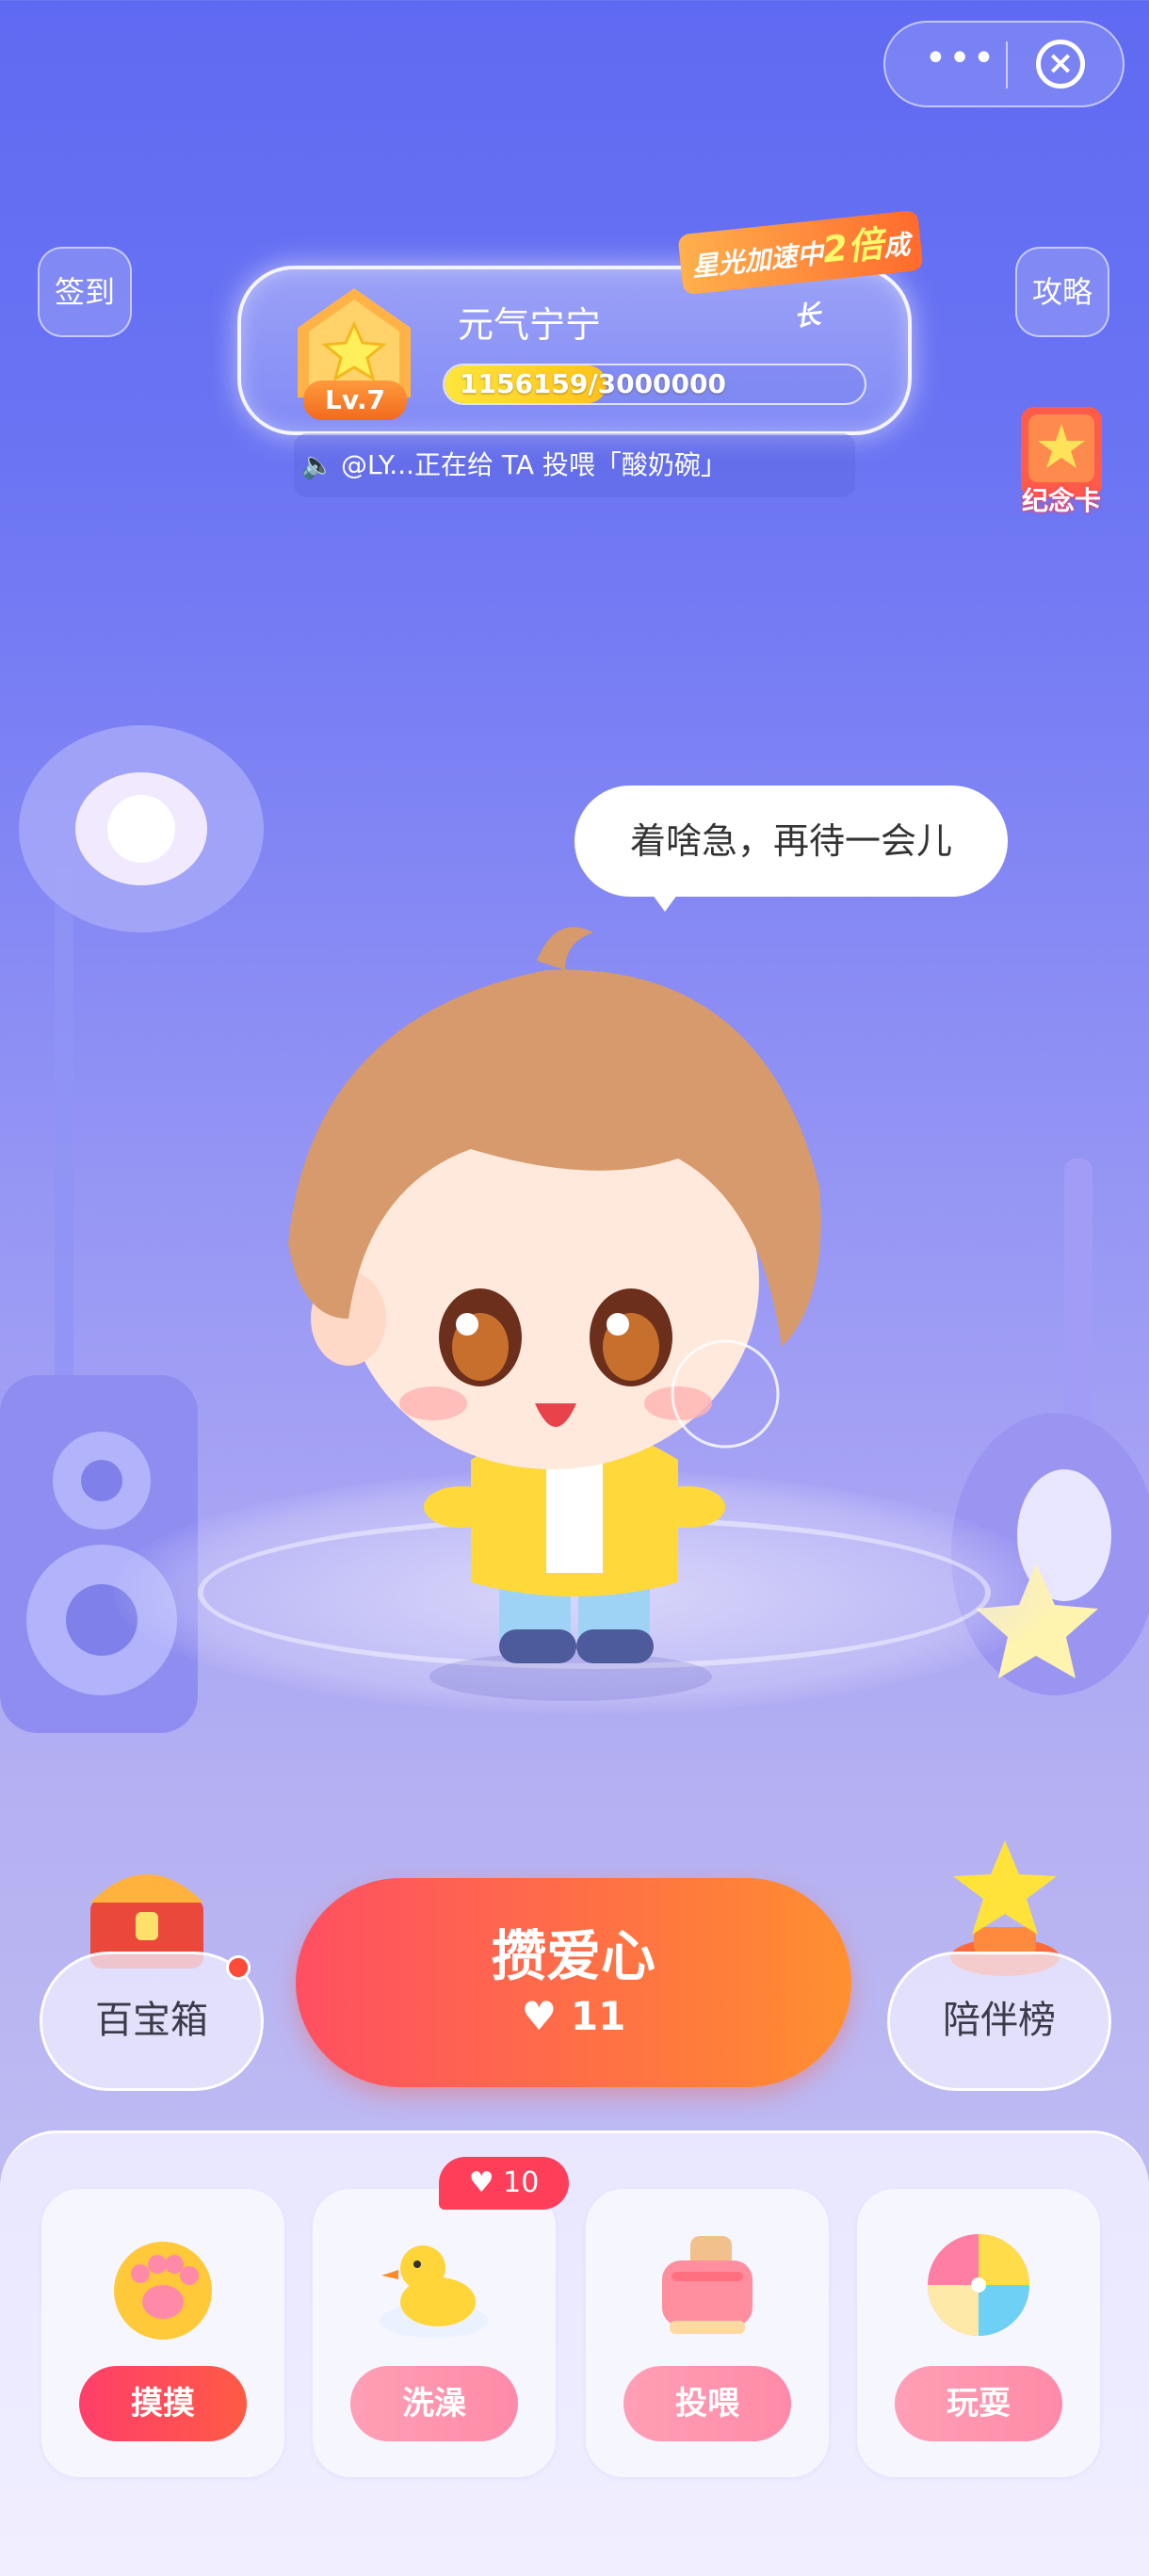 The width and height of the screenshot is (1149, 2576). Describe the element at coordinates (434, 2291) in the screenshot. I see `duck-icon` at that location.